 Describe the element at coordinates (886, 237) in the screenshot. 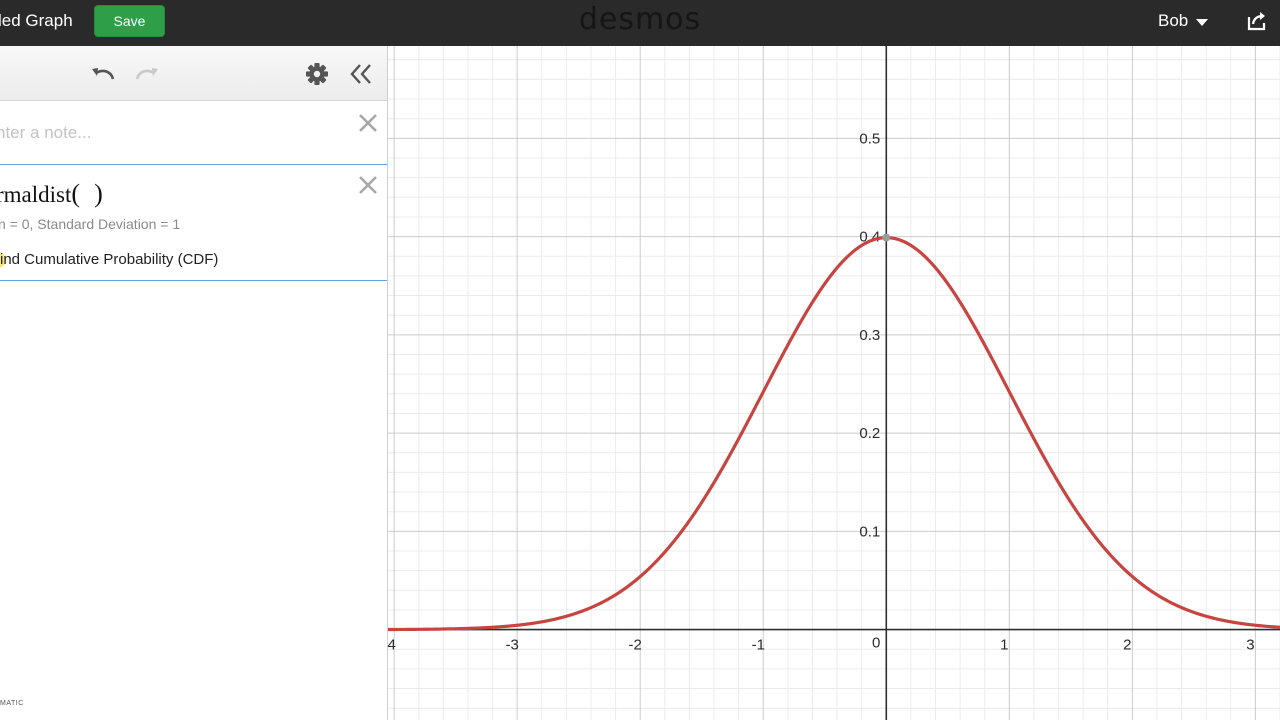

I see `peak-point` at that location.